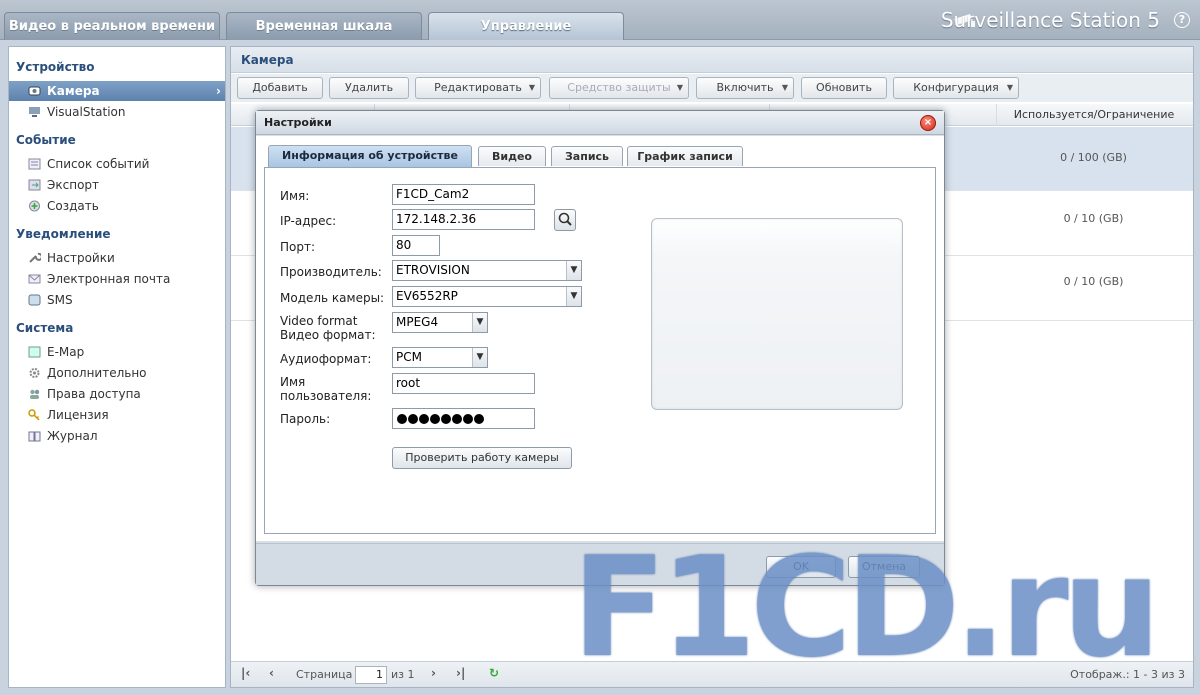 This screenshot has height=695, width=1200. What do you see at coordinates (369, 88) in the screenshot?
I see `delete-button: Удалить` at bounding box center [369, 88].